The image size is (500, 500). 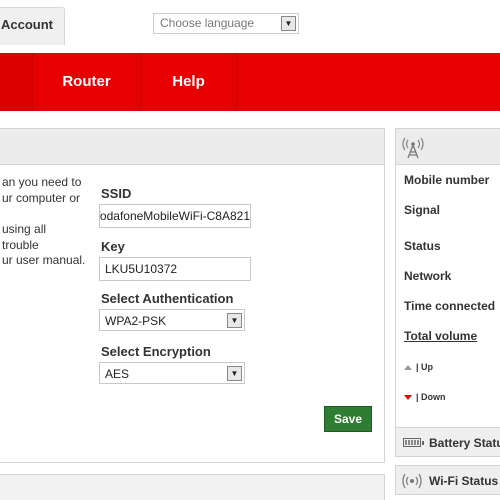 I want to click on download-label: | Down, so click(x=431, y=397).